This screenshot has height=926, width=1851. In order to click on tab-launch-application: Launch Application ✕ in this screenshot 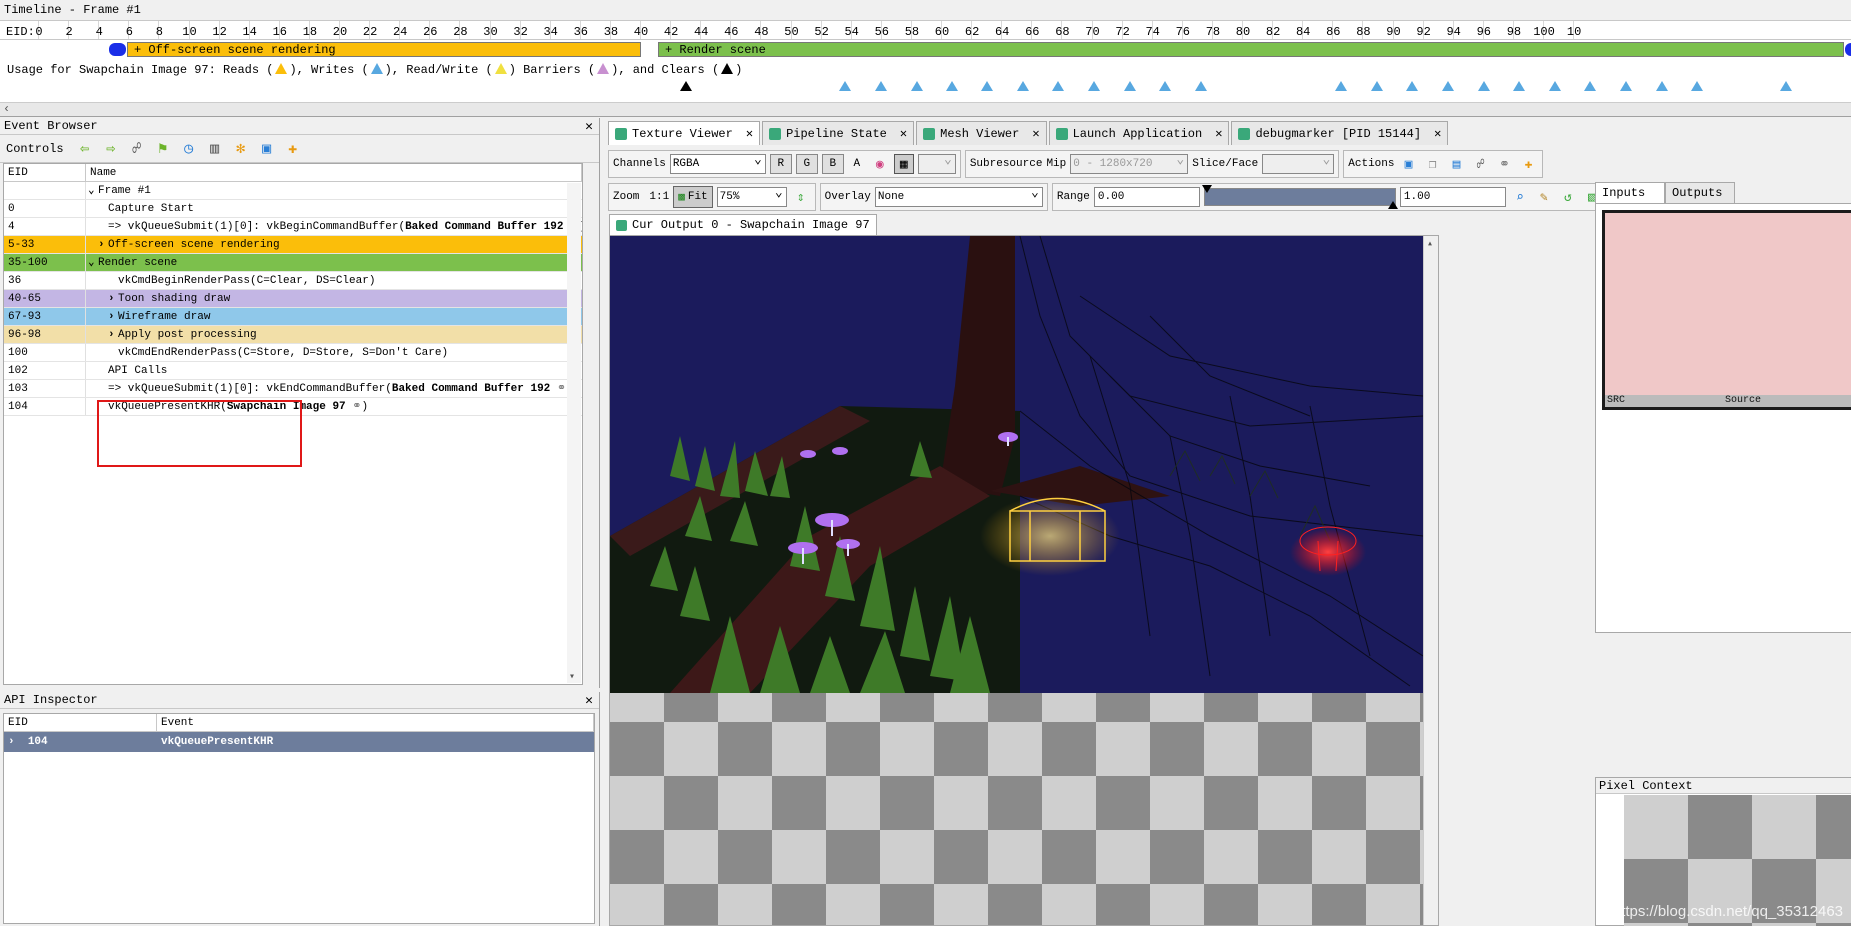, I will do `click(1139, 133)`.